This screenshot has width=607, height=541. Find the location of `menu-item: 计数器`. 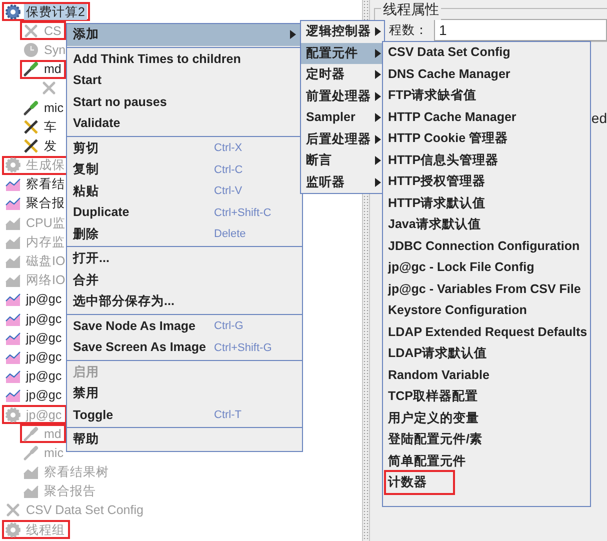

menu-item: 计数器 is located at coordinates (419, 483).